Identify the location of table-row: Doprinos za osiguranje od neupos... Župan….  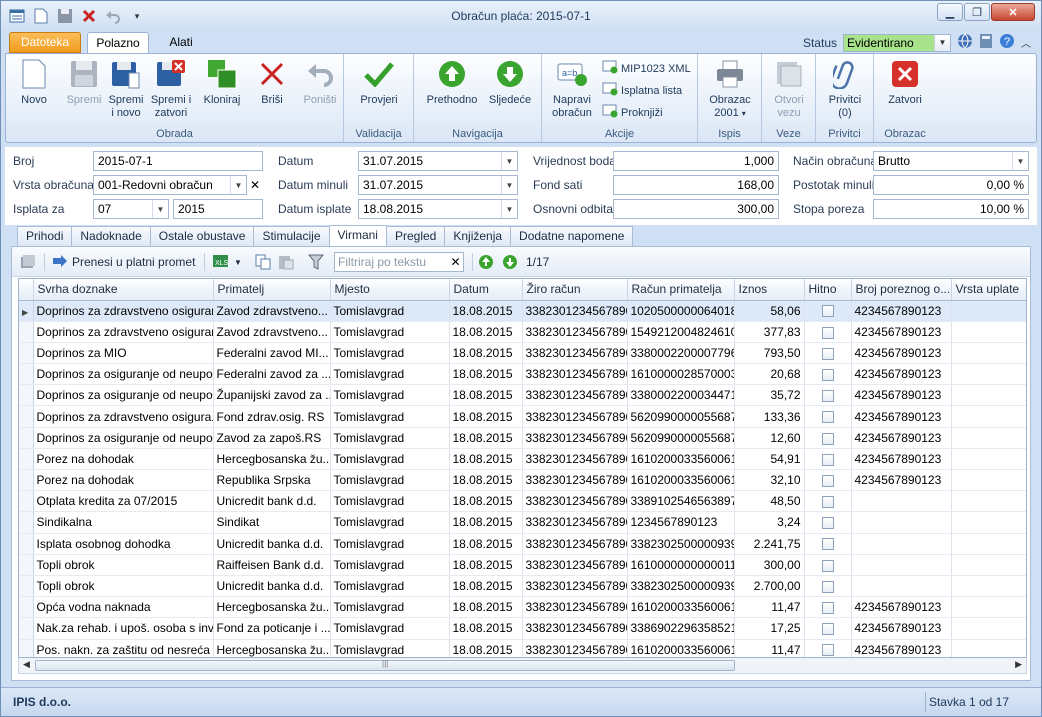
(522, 395).